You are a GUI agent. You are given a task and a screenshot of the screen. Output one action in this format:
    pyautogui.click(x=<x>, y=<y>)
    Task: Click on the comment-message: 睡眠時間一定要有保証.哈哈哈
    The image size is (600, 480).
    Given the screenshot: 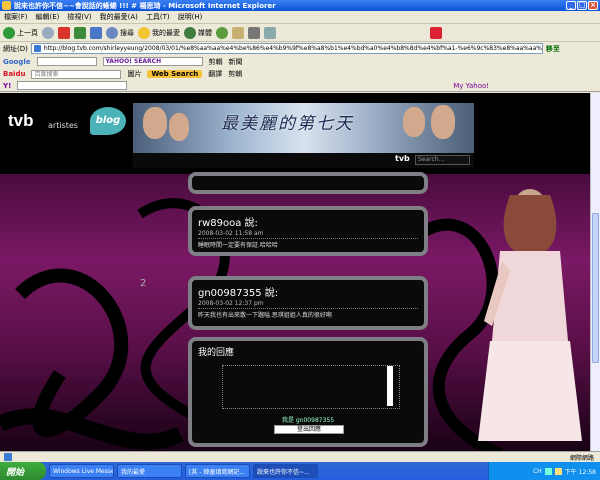 What is the action you would take?
    pyautogui.click(x=238, y=245)
    